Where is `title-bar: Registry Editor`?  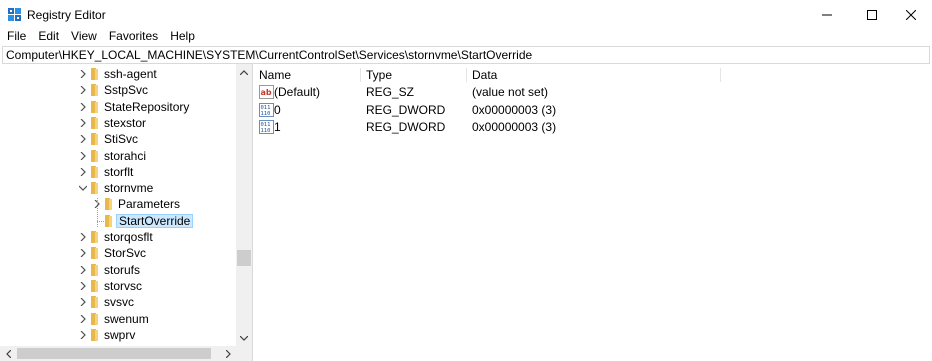 title-bar: Registry Editor is located at coordinates (466, 15).